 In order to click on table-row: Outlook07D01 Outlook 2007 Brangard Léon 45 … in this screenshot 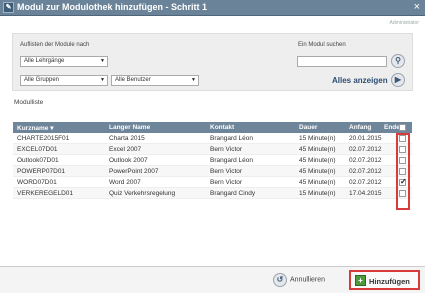, I will do `click(212, 160)`.